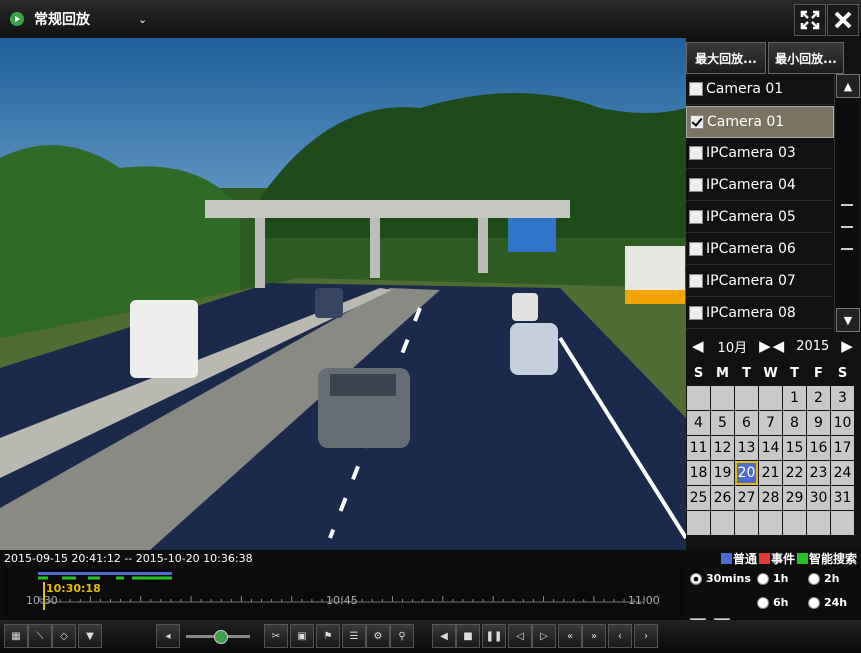 This screenshot has width=861, height=653. Describe the element at coordinates (794, 398) in the screenshot. I see `calendar-day: 1` at that location.